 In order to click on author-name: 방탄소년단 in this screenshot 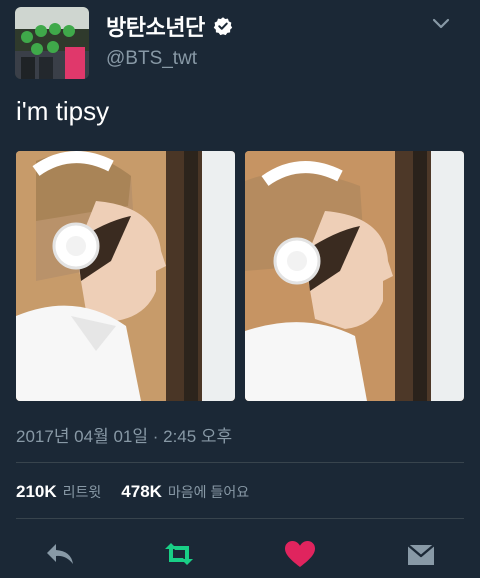, I will do `click(155, 26)`.